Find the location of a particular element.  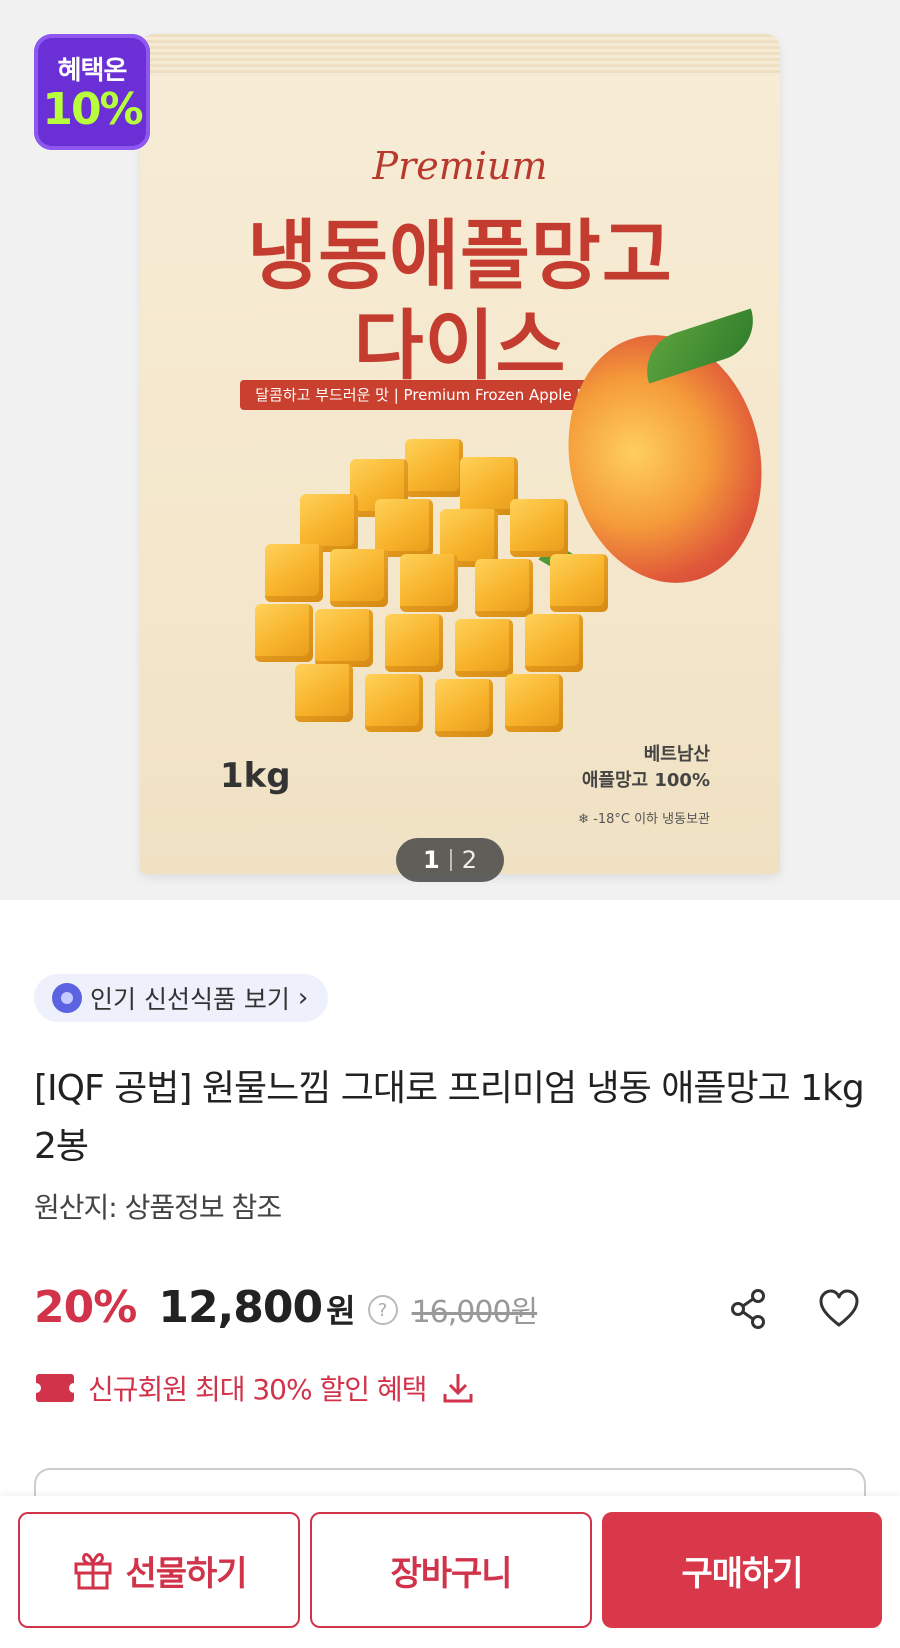

badge-value: 10% is located at coordinates (92, 109).